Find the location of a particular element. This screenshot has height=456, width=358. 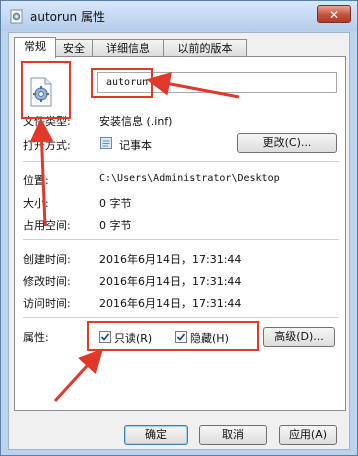

tab-label: 常规 is located at coordinates (35, 46).